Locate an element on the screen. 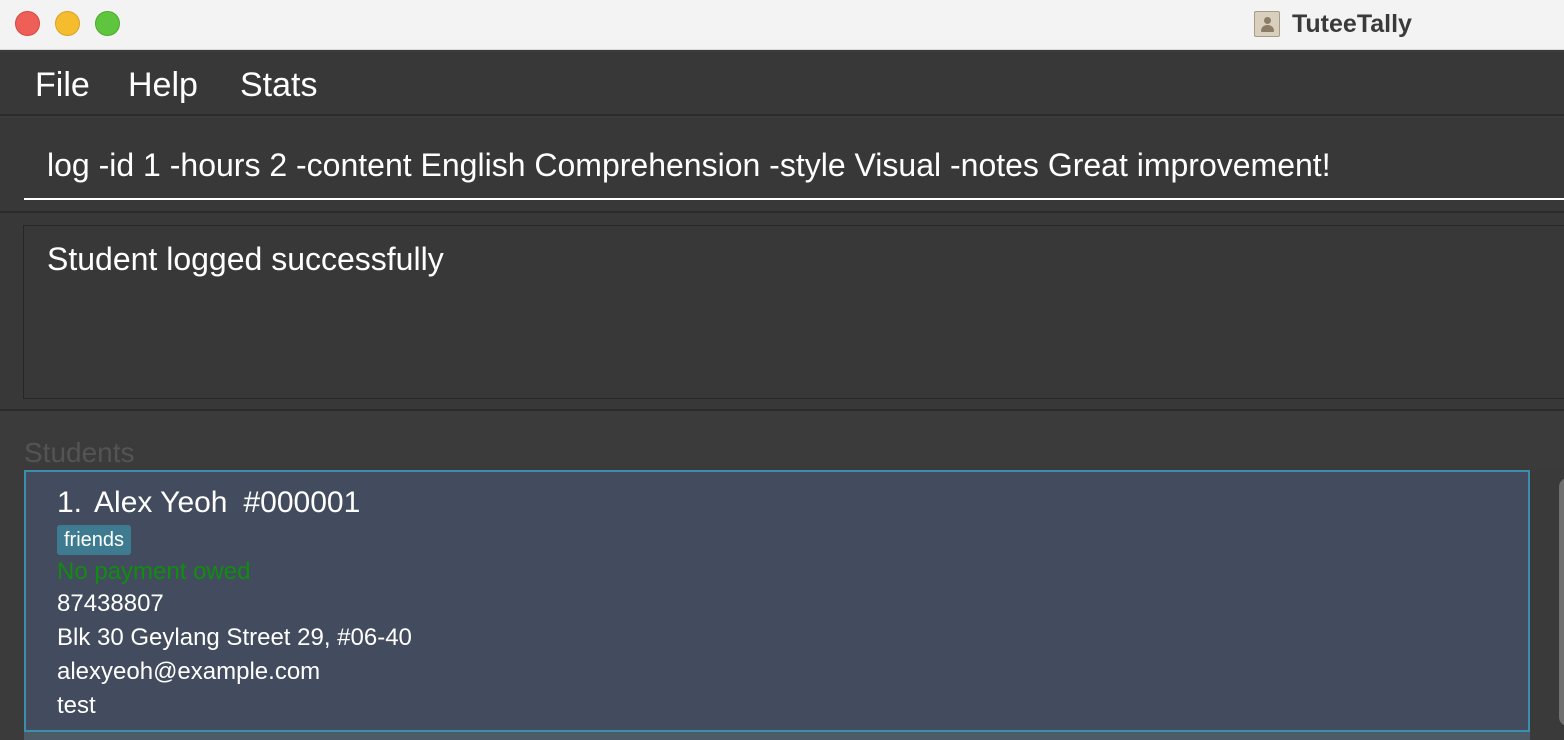 The width and height of the screenshot is (1564, 740). contacts-book-icon is located at coordinates (1267, 24).